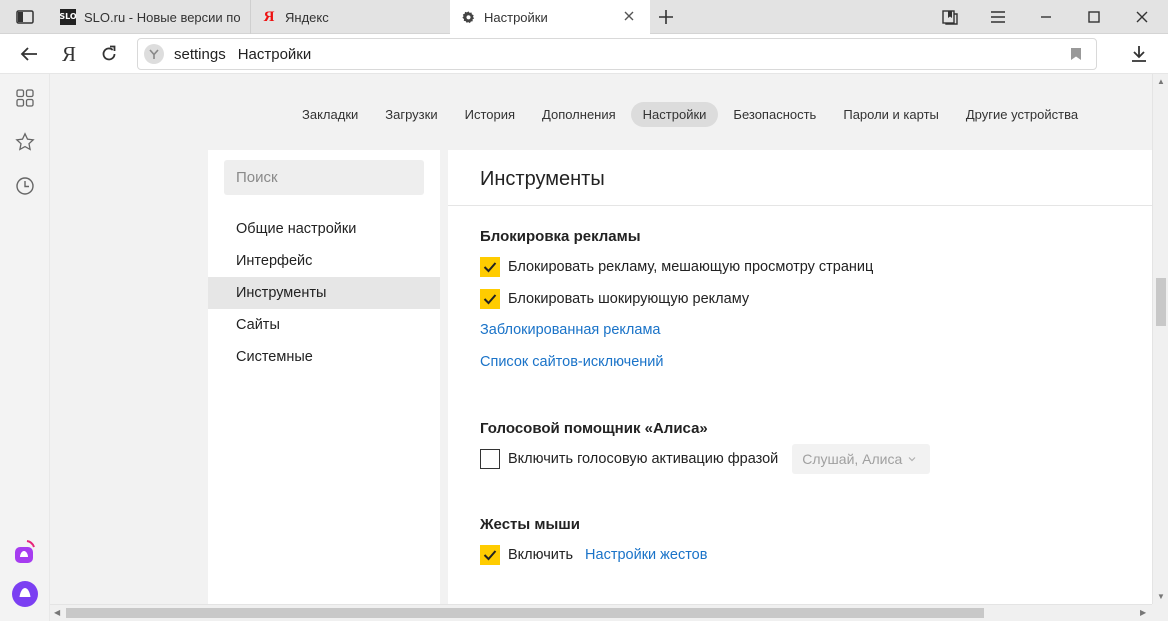  I want to click on tab-title: SLO.ru - Новые версии пог, so click(162, 17).